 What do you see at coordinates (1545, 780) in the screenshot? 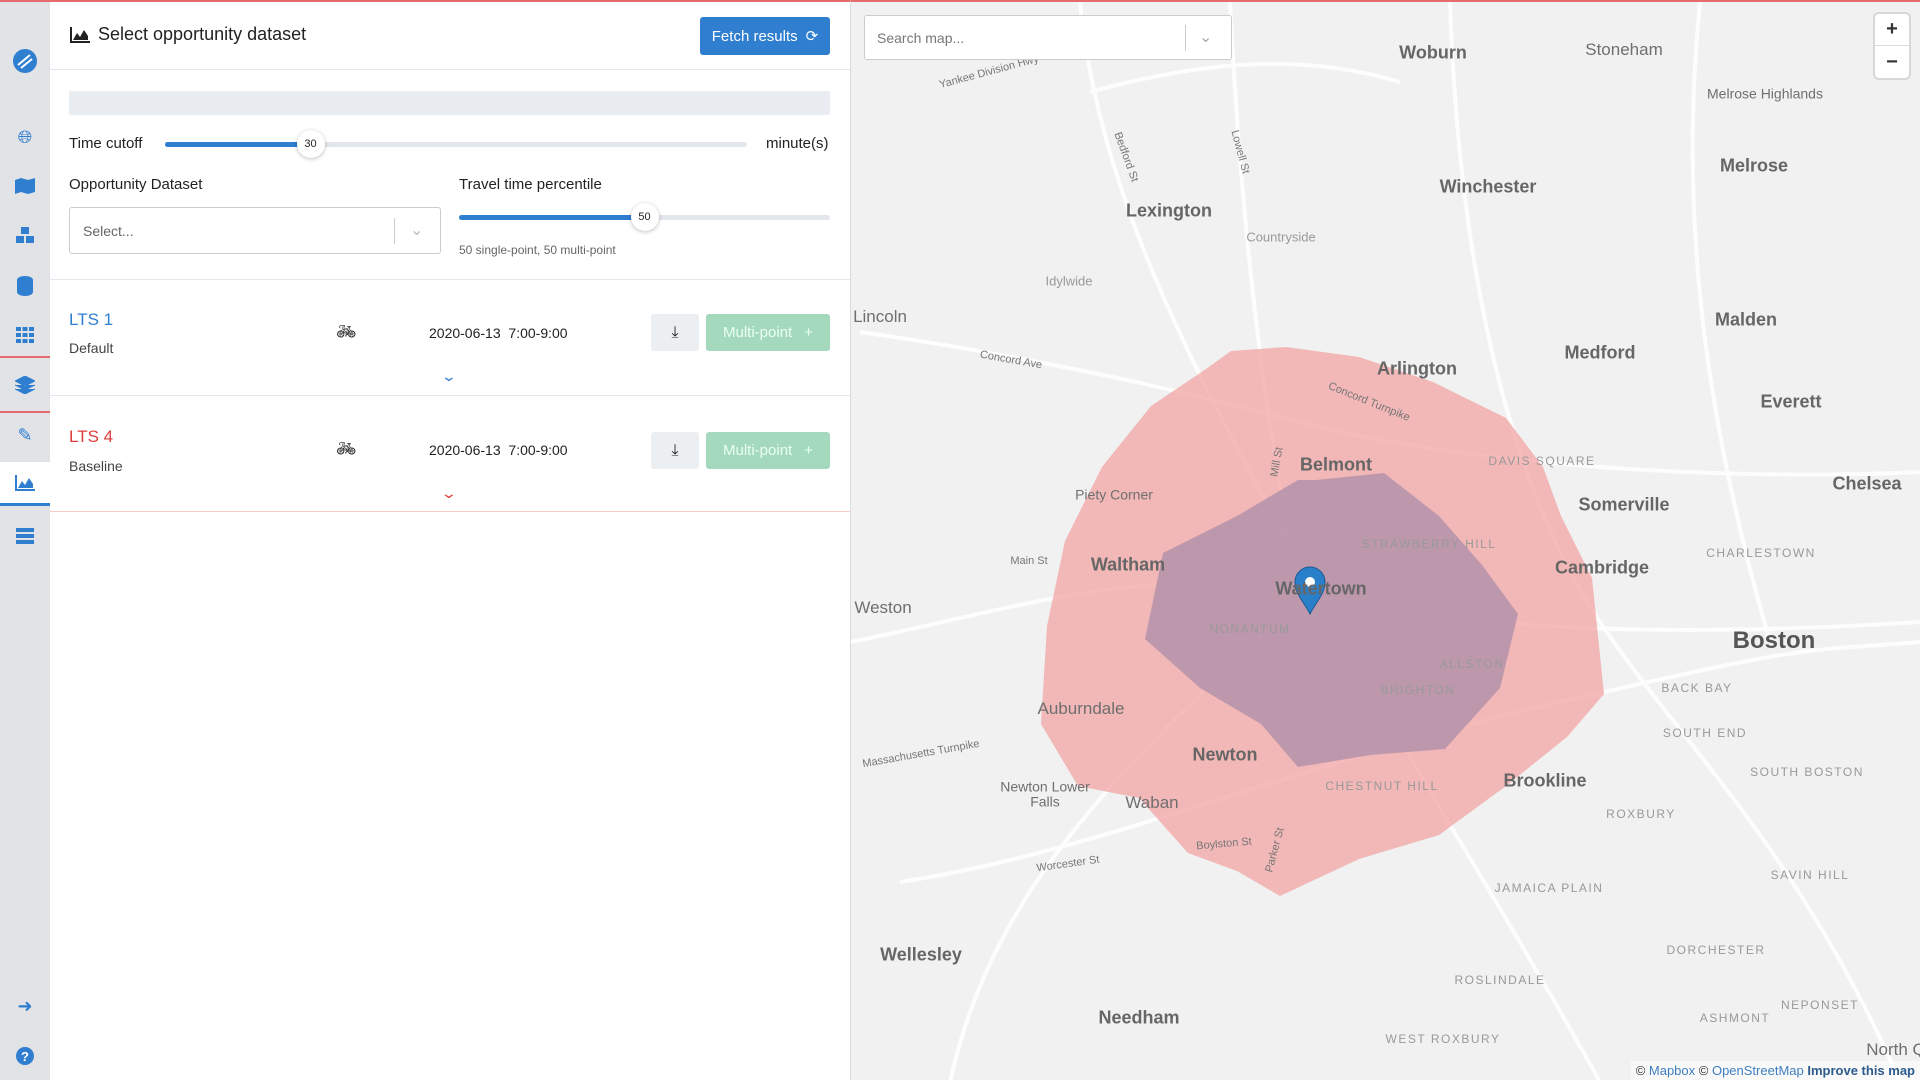
I see `map-label: Brookline` at bounding box center [1545, 780].